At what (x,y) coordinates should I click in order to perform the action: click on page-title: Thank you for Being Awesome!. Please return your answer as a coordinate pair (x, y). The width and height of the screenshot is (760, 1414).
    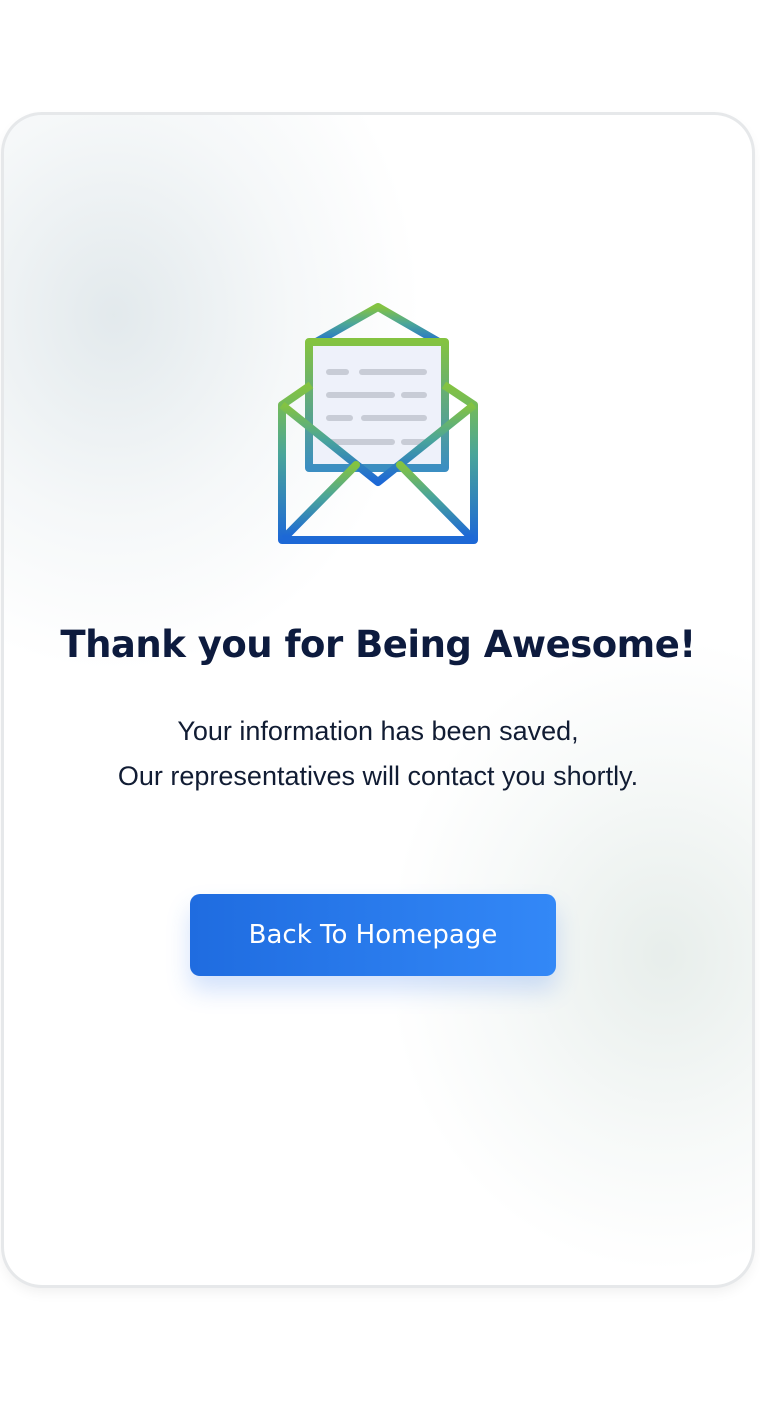
    Looking at the image, I should click on (378, 644).